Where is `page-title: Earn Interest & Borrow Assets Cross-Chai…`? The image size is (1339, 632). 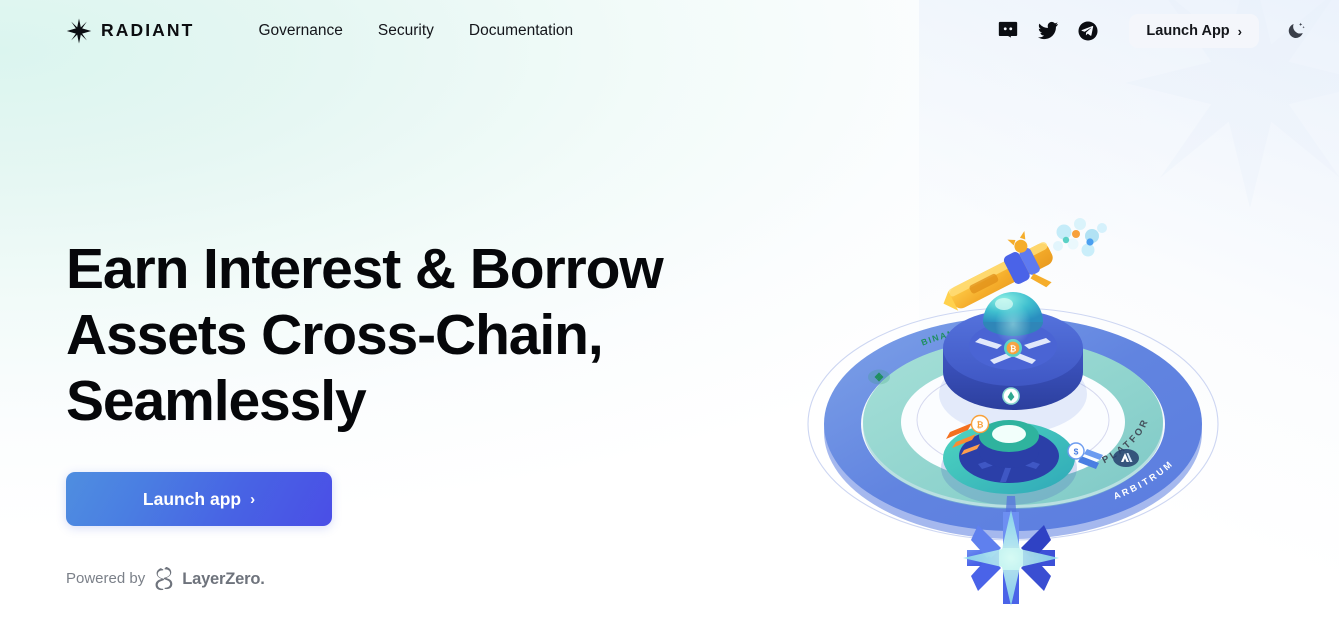 page-title: Earn Interest & Borrow Assets Cross-Chai… is located at coordinates (365, 335).